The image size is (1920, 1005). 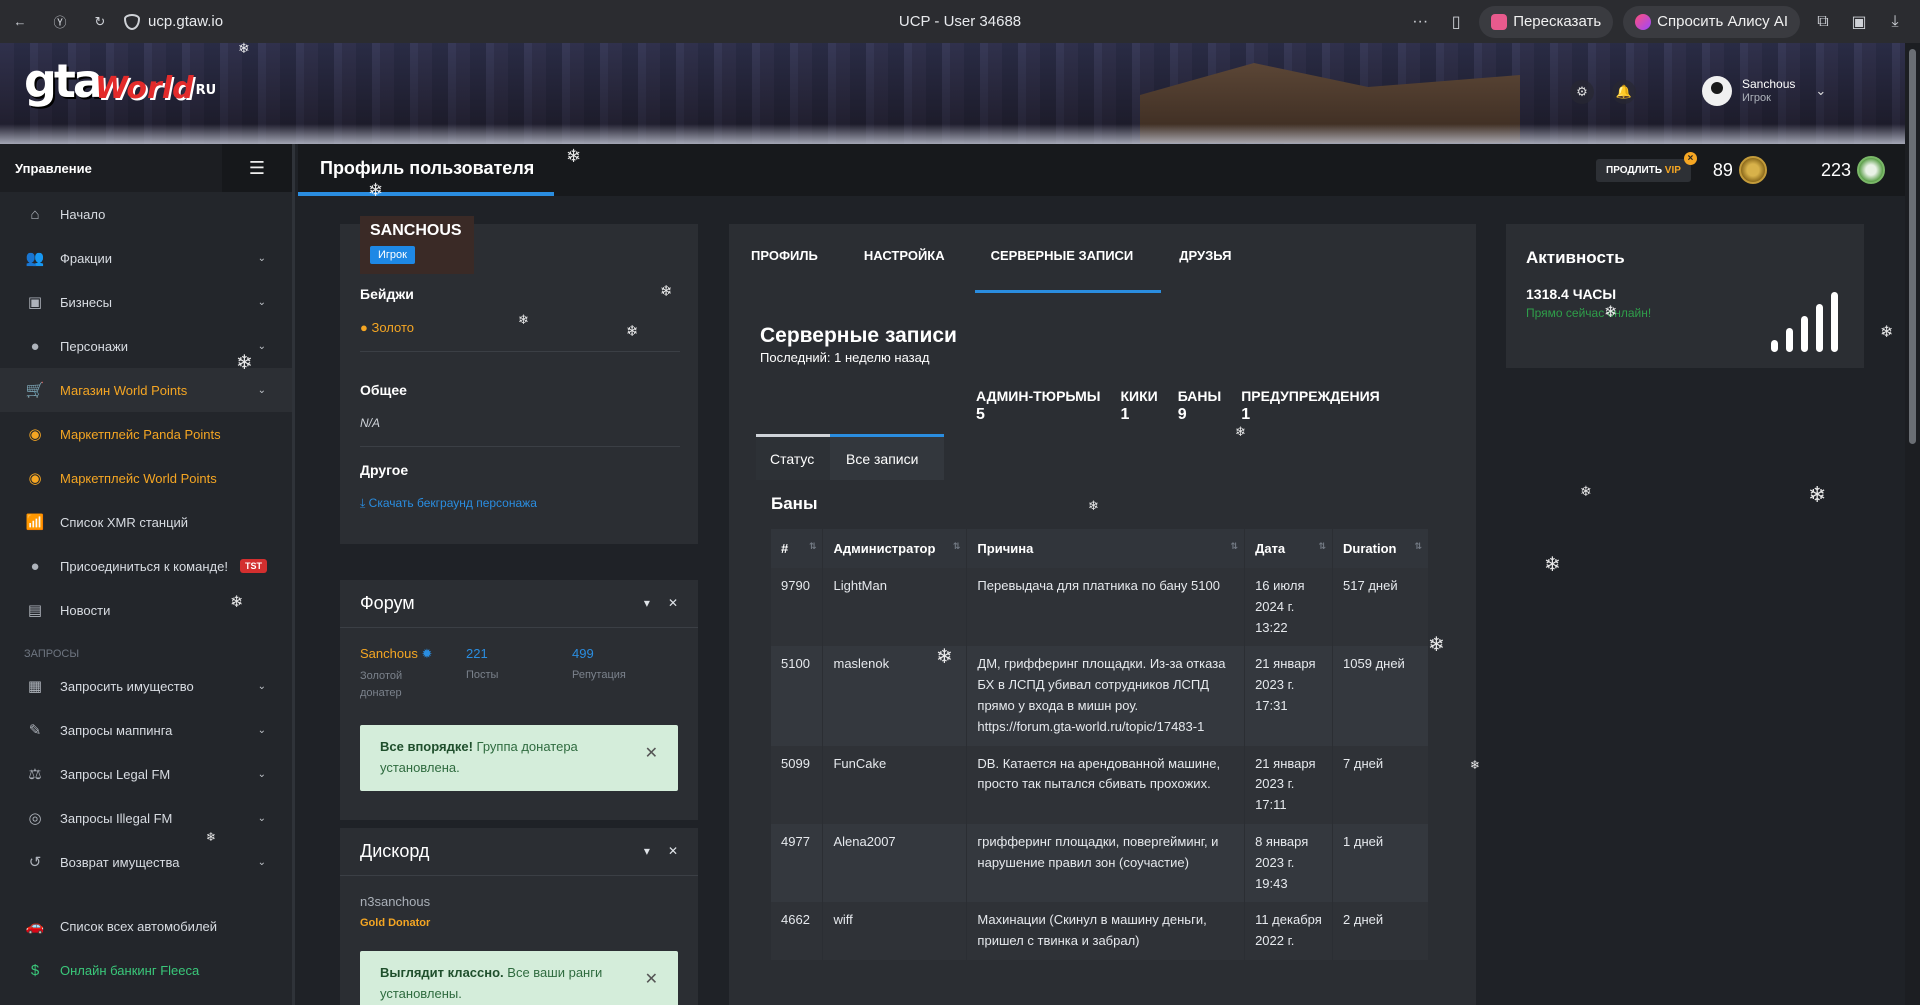 I want to click on sidebar-item: ⌂ Начало, so click(x=146, y=214).